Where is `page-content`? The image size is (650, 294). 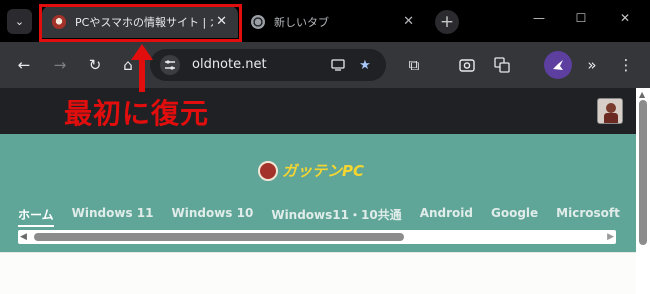 page-content is located at coordinates (318, 273).